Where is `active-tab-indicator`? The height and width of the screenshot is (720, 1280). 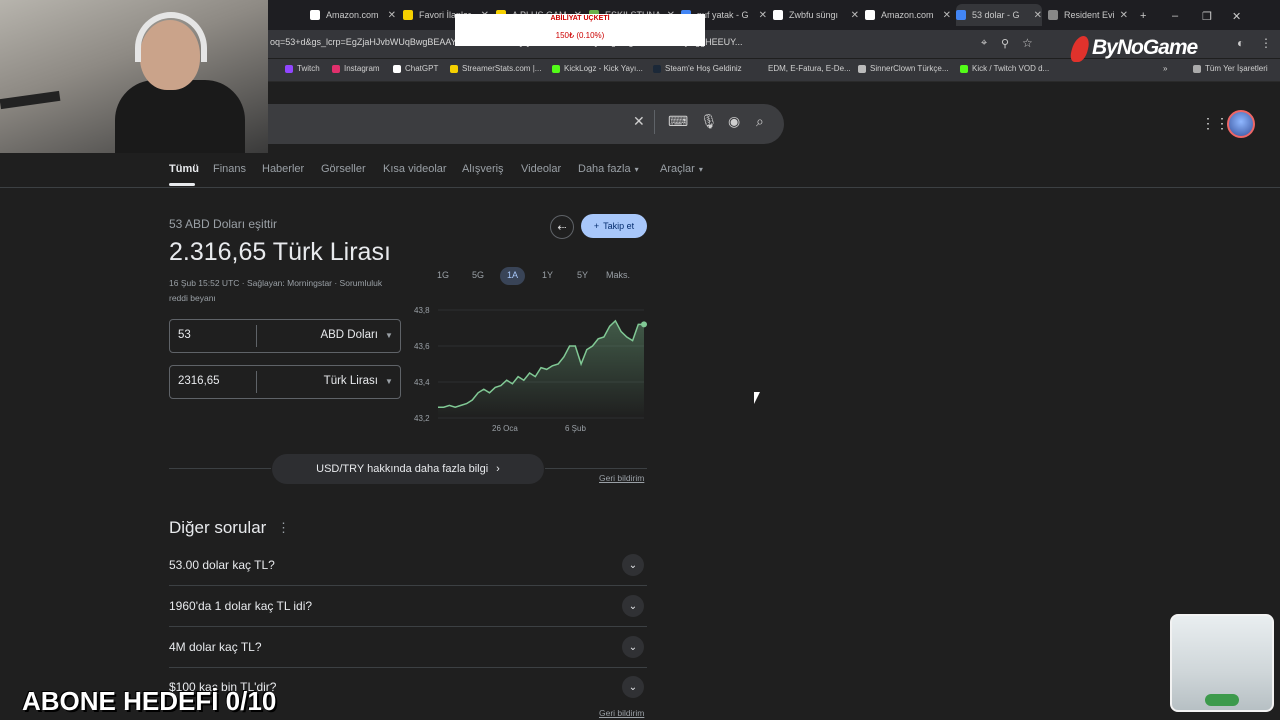
active-tab-indicator is located at coordinates (182, 184).